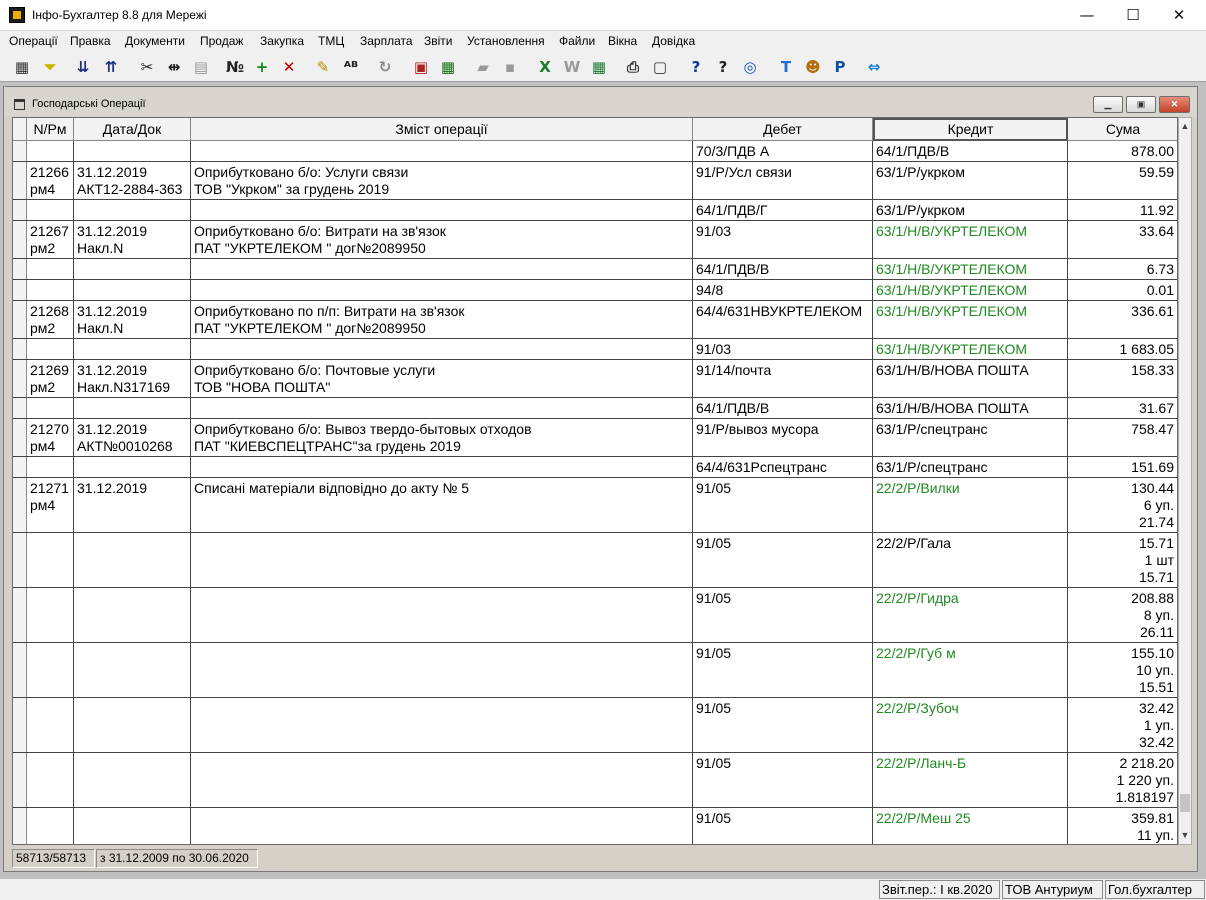 This screenshot has height=900, width=1206. What do you see at coordinates (673, 41) in the screenshot?
I see `menu-item-11: Довідка` at bounding box center [673, 41].